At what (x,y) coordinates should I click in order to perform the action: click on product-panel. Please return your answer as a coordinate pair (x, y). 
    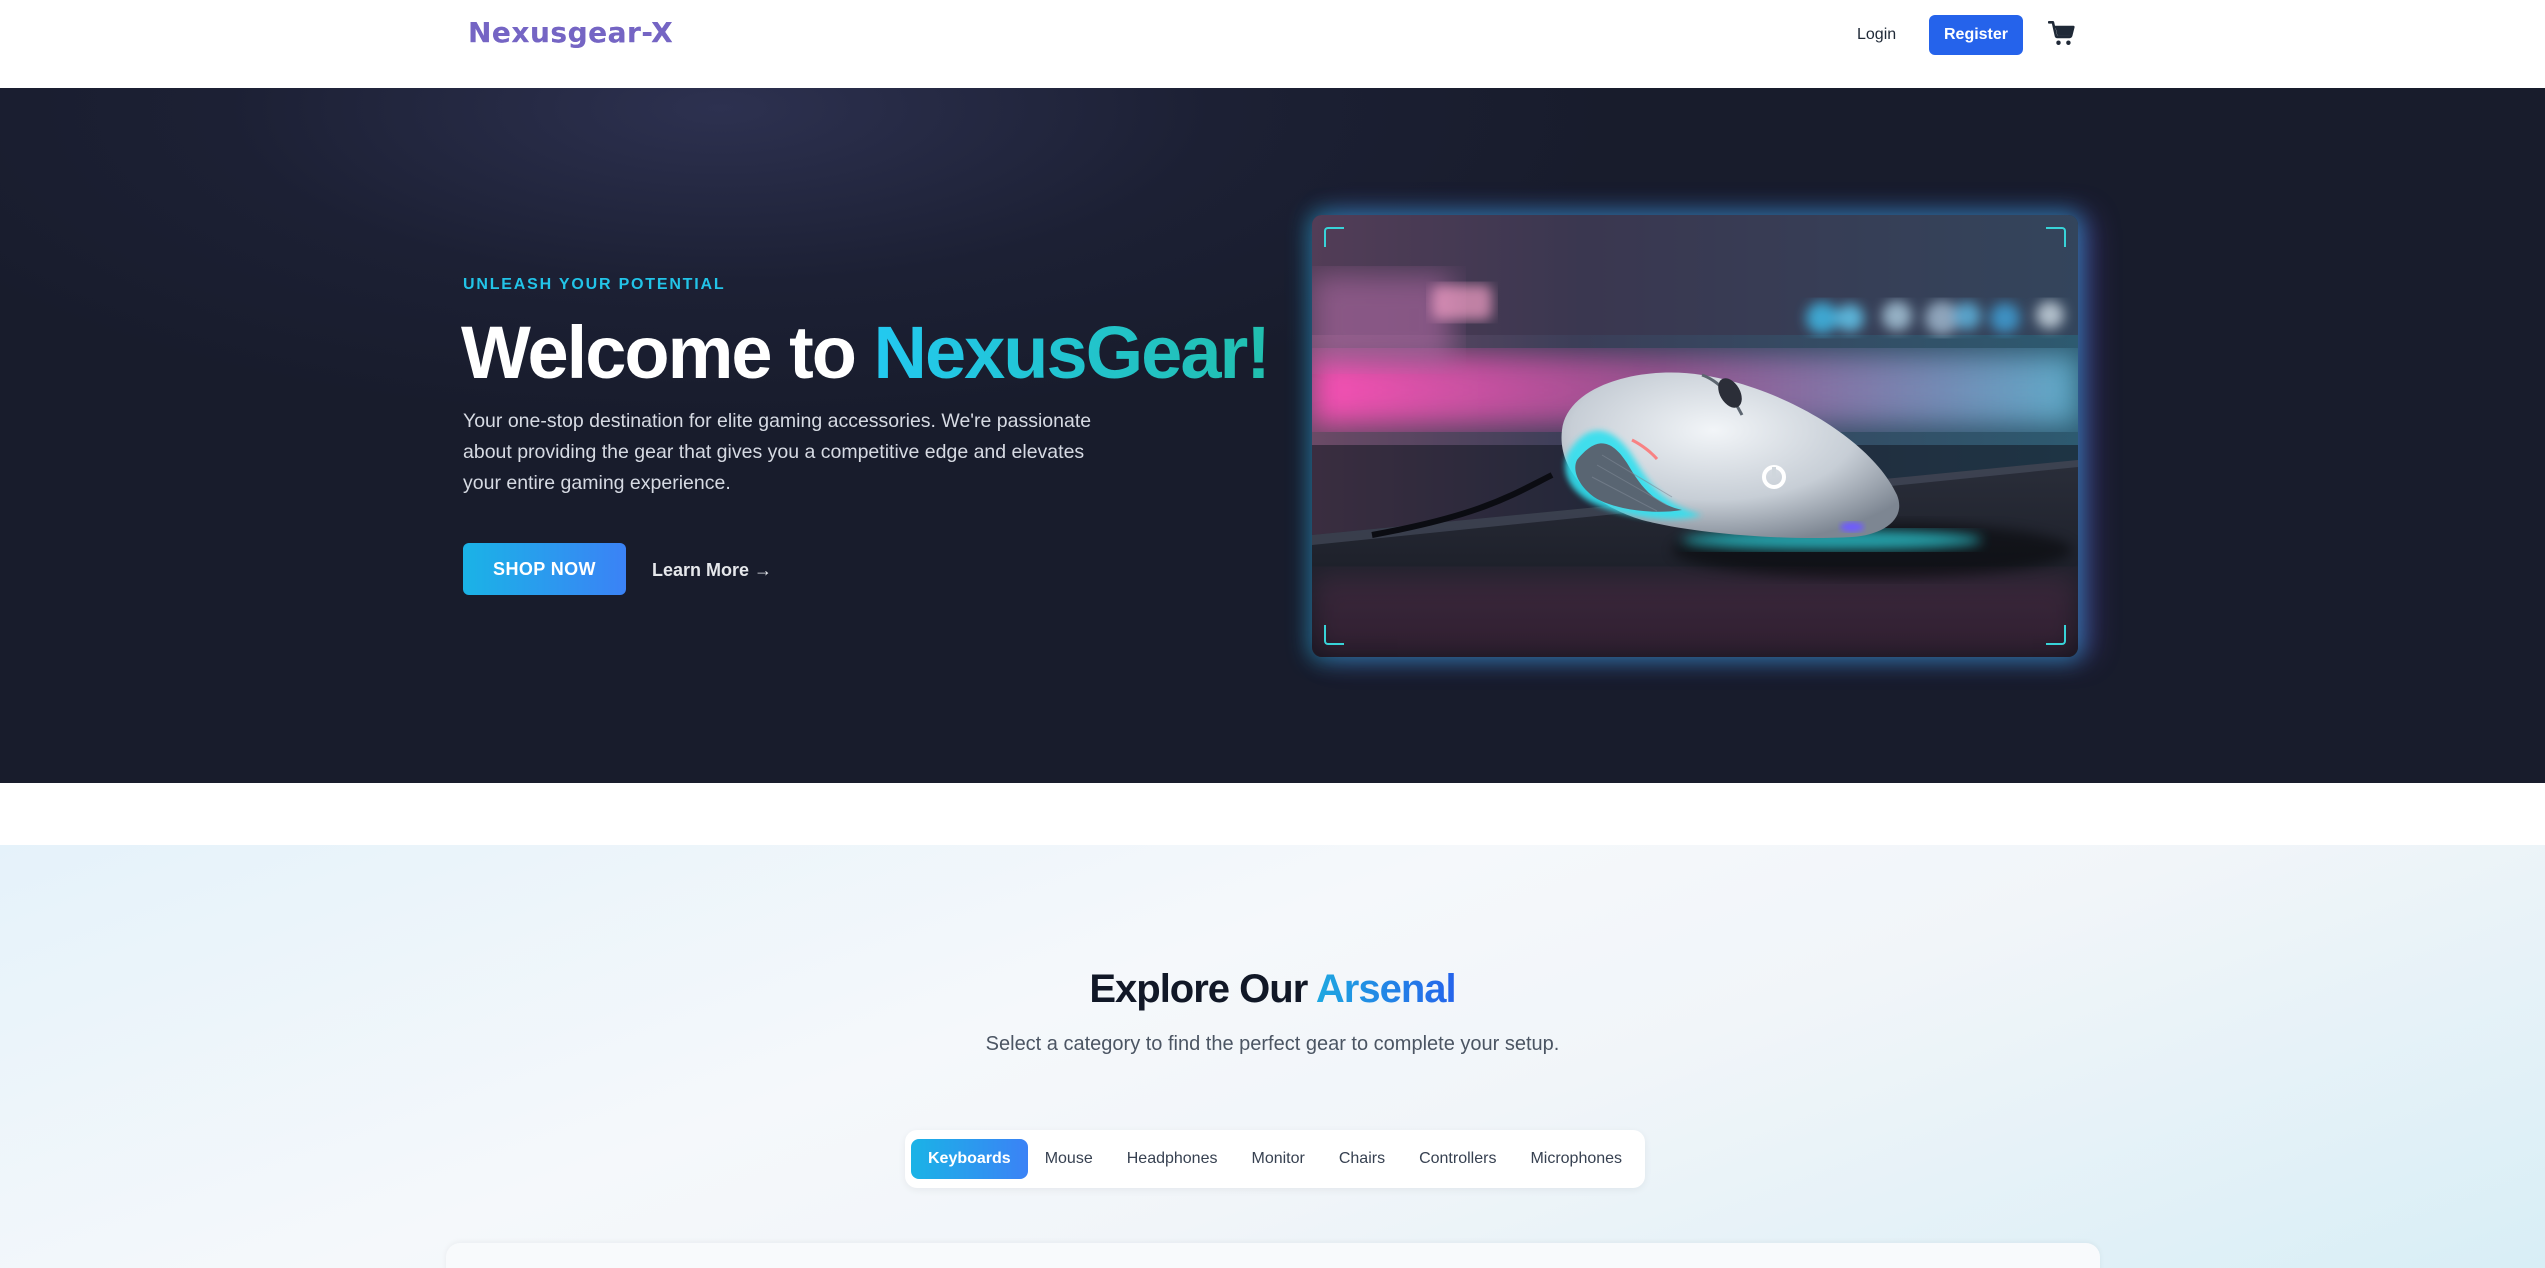
    Looking at the image, I should click on (1273, 1255).